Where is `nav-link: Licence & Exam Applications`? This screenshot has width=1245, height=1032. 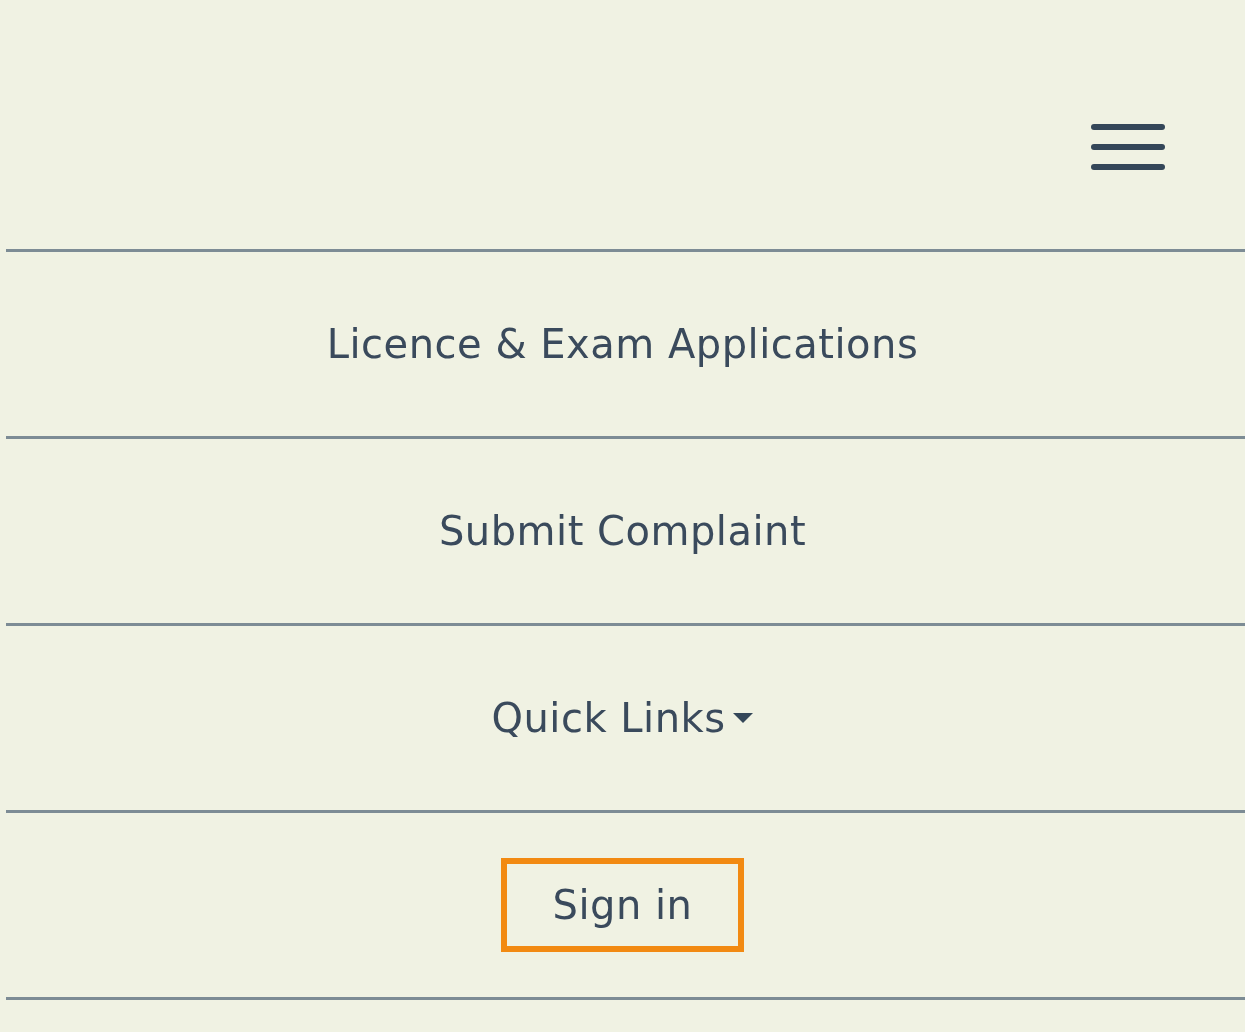 nav-link: Licence & Exam Applications is located at coordinates (622, 344).